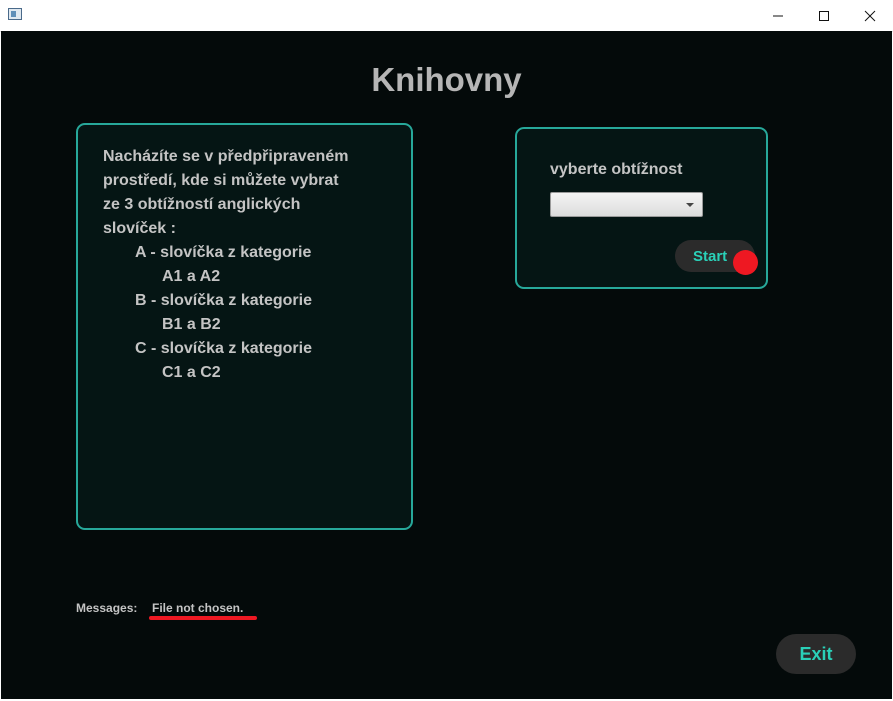 This screenshot has width=893, height=701. Describe the element at coordinates (745, 262) in the screenshot. I see `annotation-red-dot` at that location.